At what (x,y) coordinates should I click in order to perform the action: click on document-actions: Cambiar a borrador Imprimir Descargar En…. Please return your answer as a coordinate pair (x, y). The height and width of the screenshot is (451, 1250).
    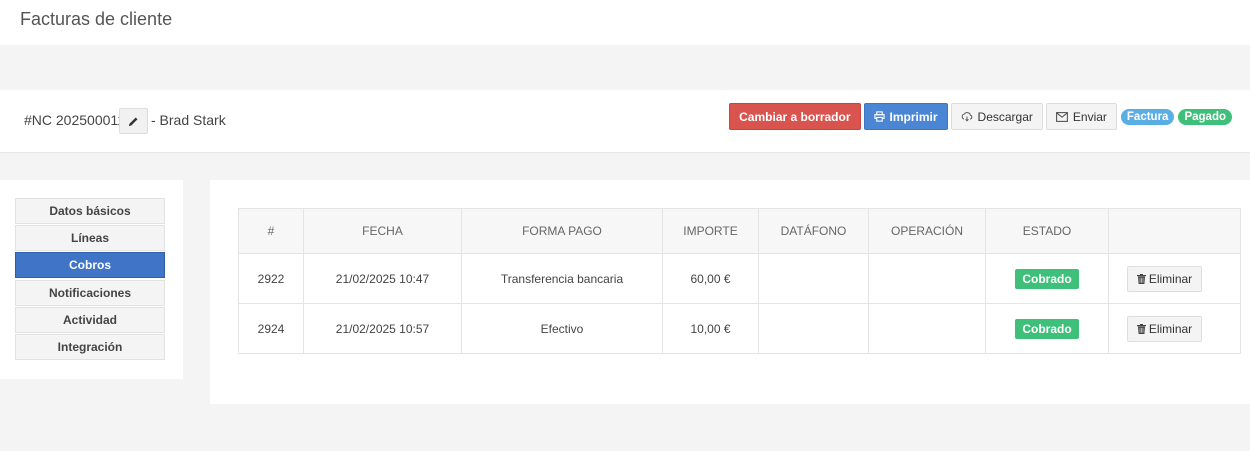
    Looking at the image, I should click on (980, 116).